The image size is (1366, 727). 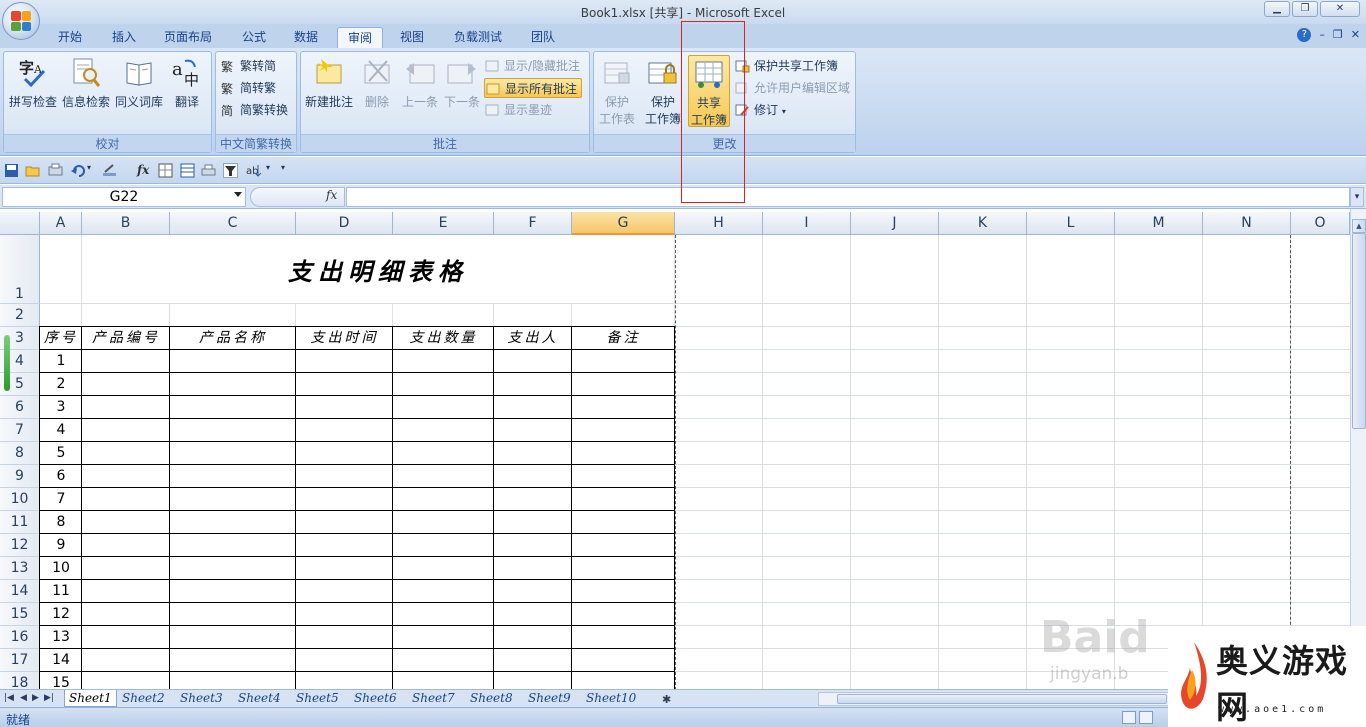 What do you see at coordinates (719, 223) in the screenshot?
I see `column-header-h: H` at bounding box center [719, 223].